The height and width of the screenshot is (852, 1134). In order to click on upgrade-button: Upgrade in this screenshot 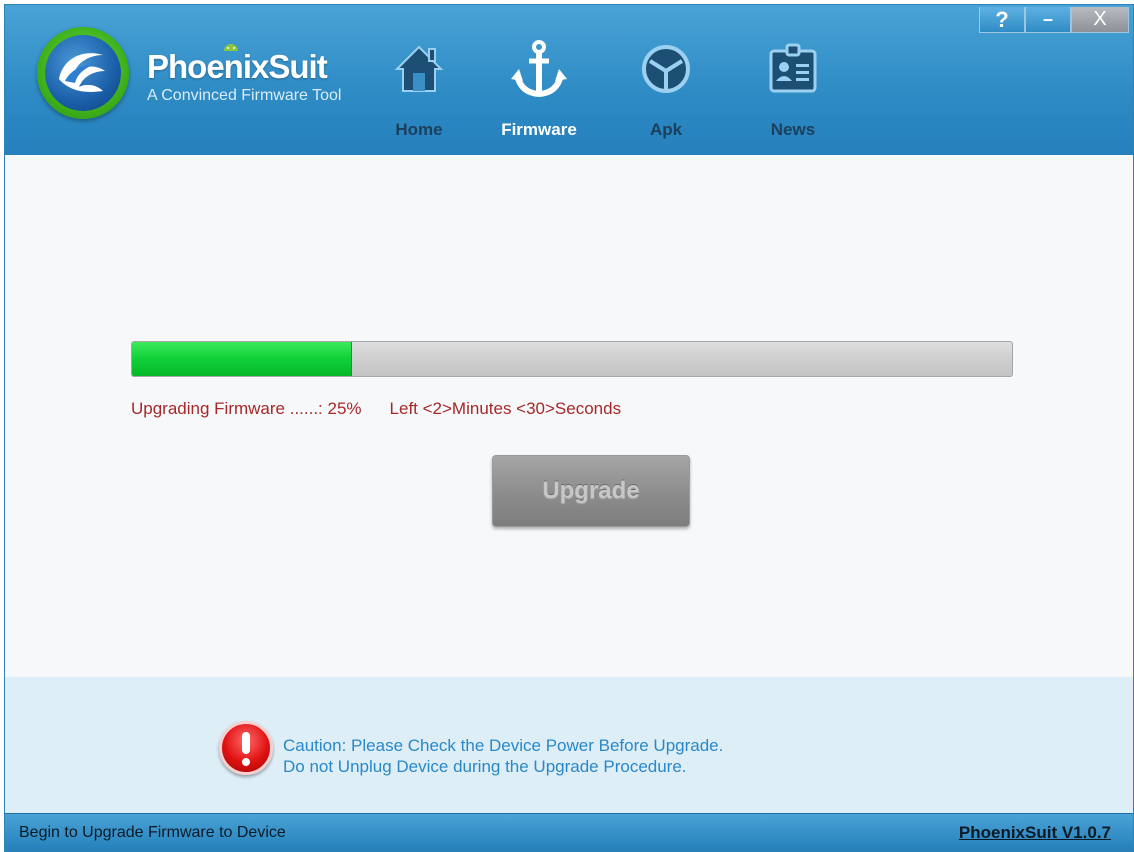, I will do `click(591, 491)`.